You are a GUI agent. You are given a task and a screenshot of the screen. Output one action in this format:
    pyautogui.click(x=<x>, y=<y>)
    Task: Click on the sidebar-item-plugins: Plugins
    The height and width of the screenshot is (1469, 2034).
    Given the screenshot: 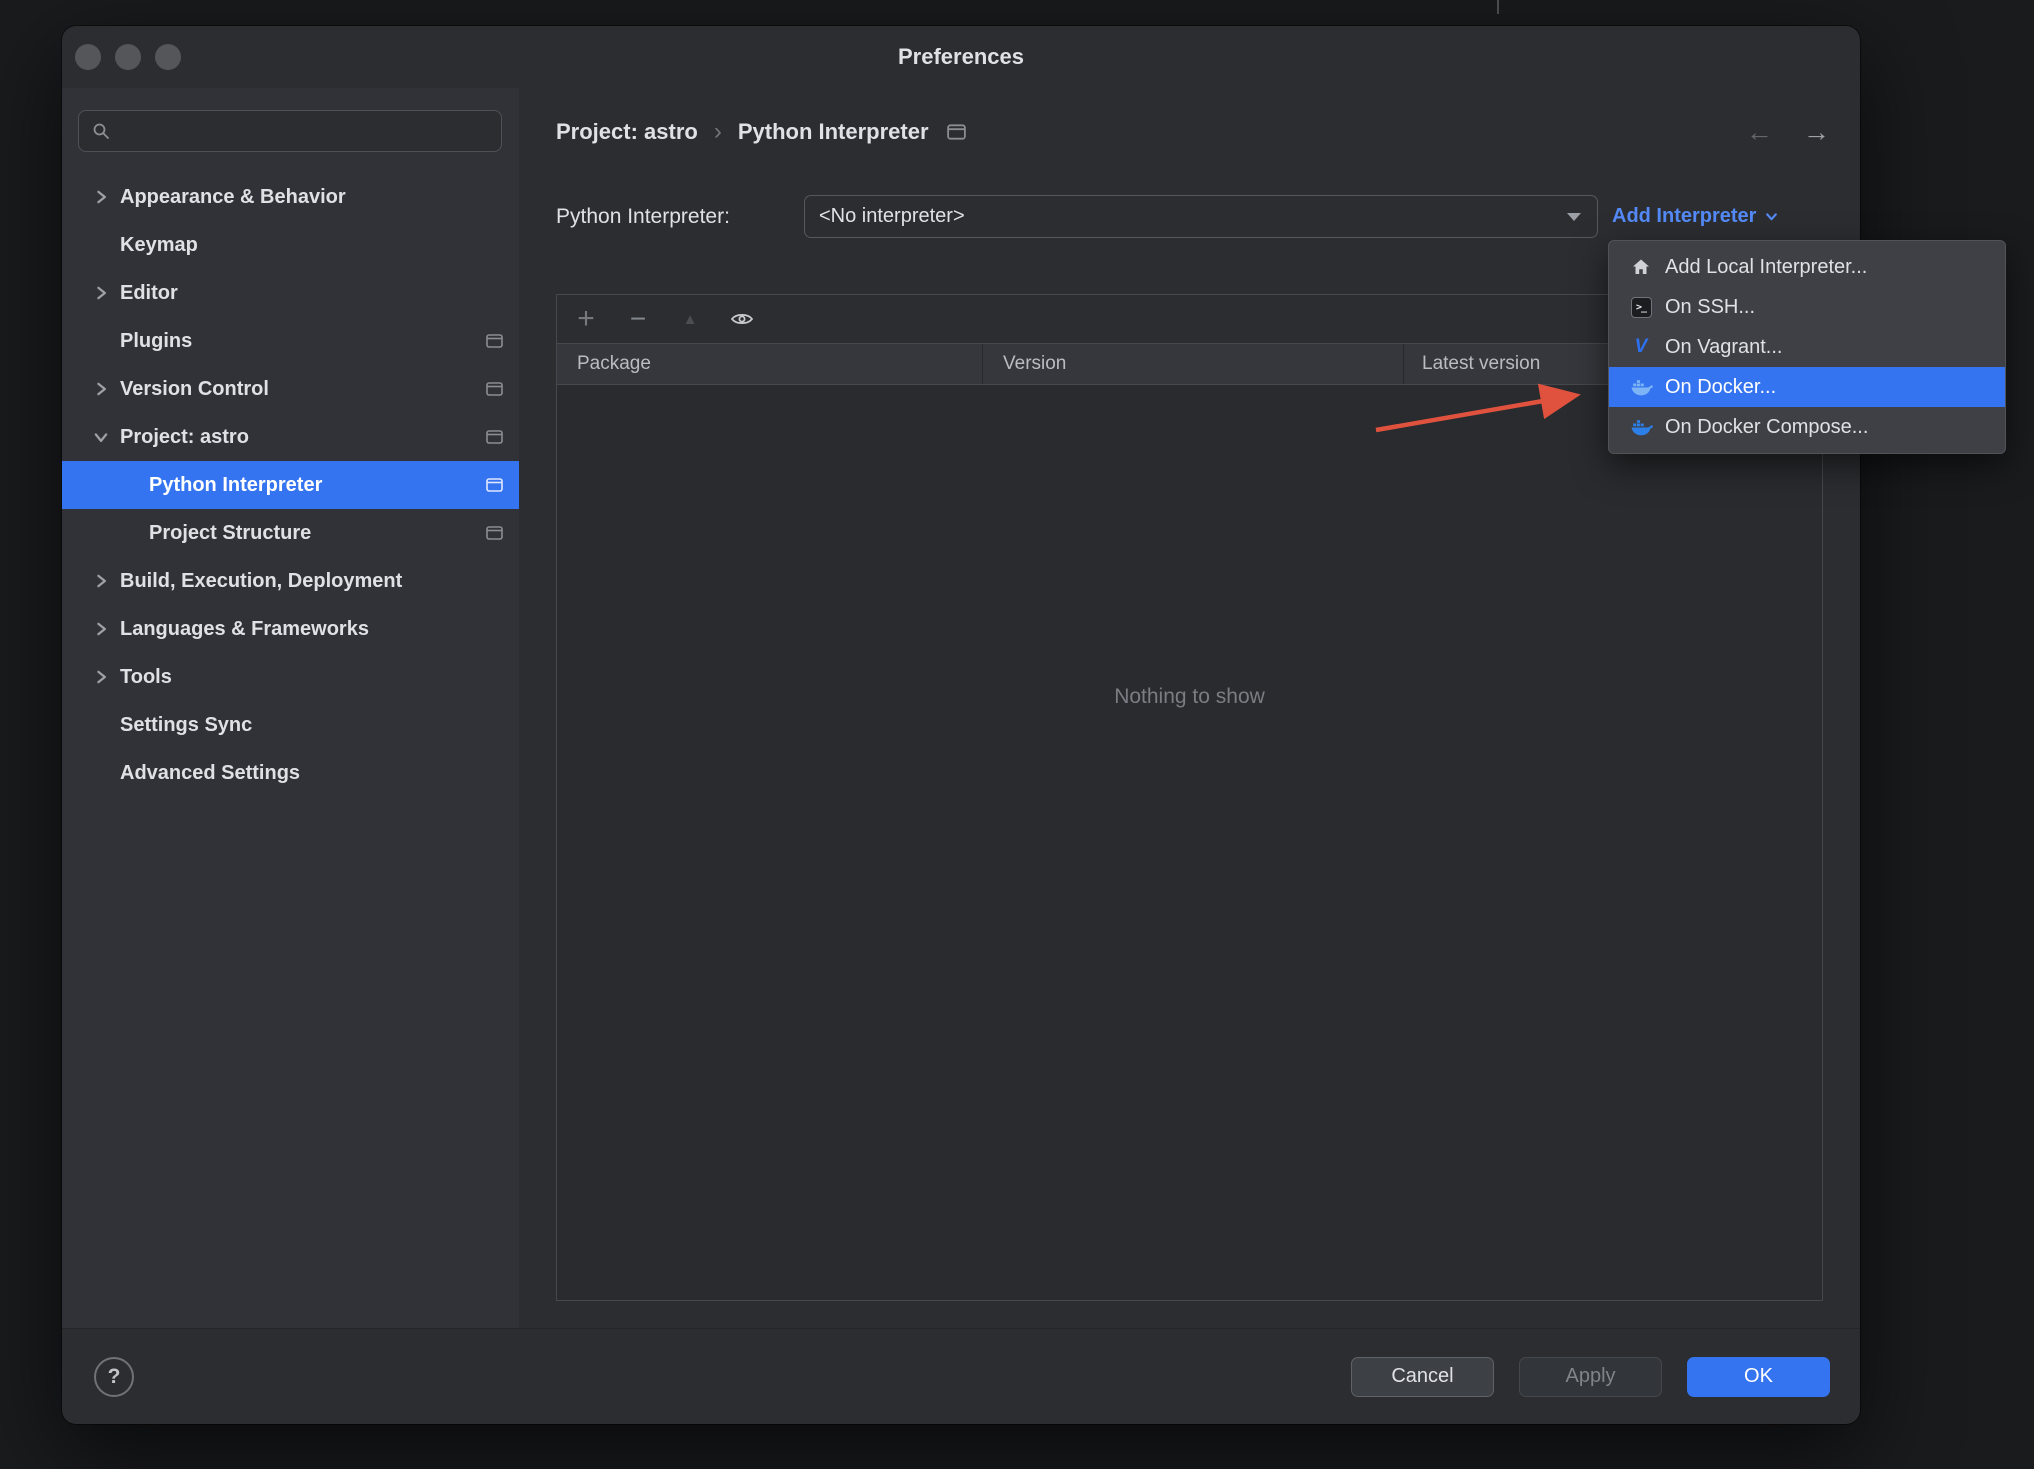 What is the action you would take?
    pyautogui.click(x=290, y=341)
    